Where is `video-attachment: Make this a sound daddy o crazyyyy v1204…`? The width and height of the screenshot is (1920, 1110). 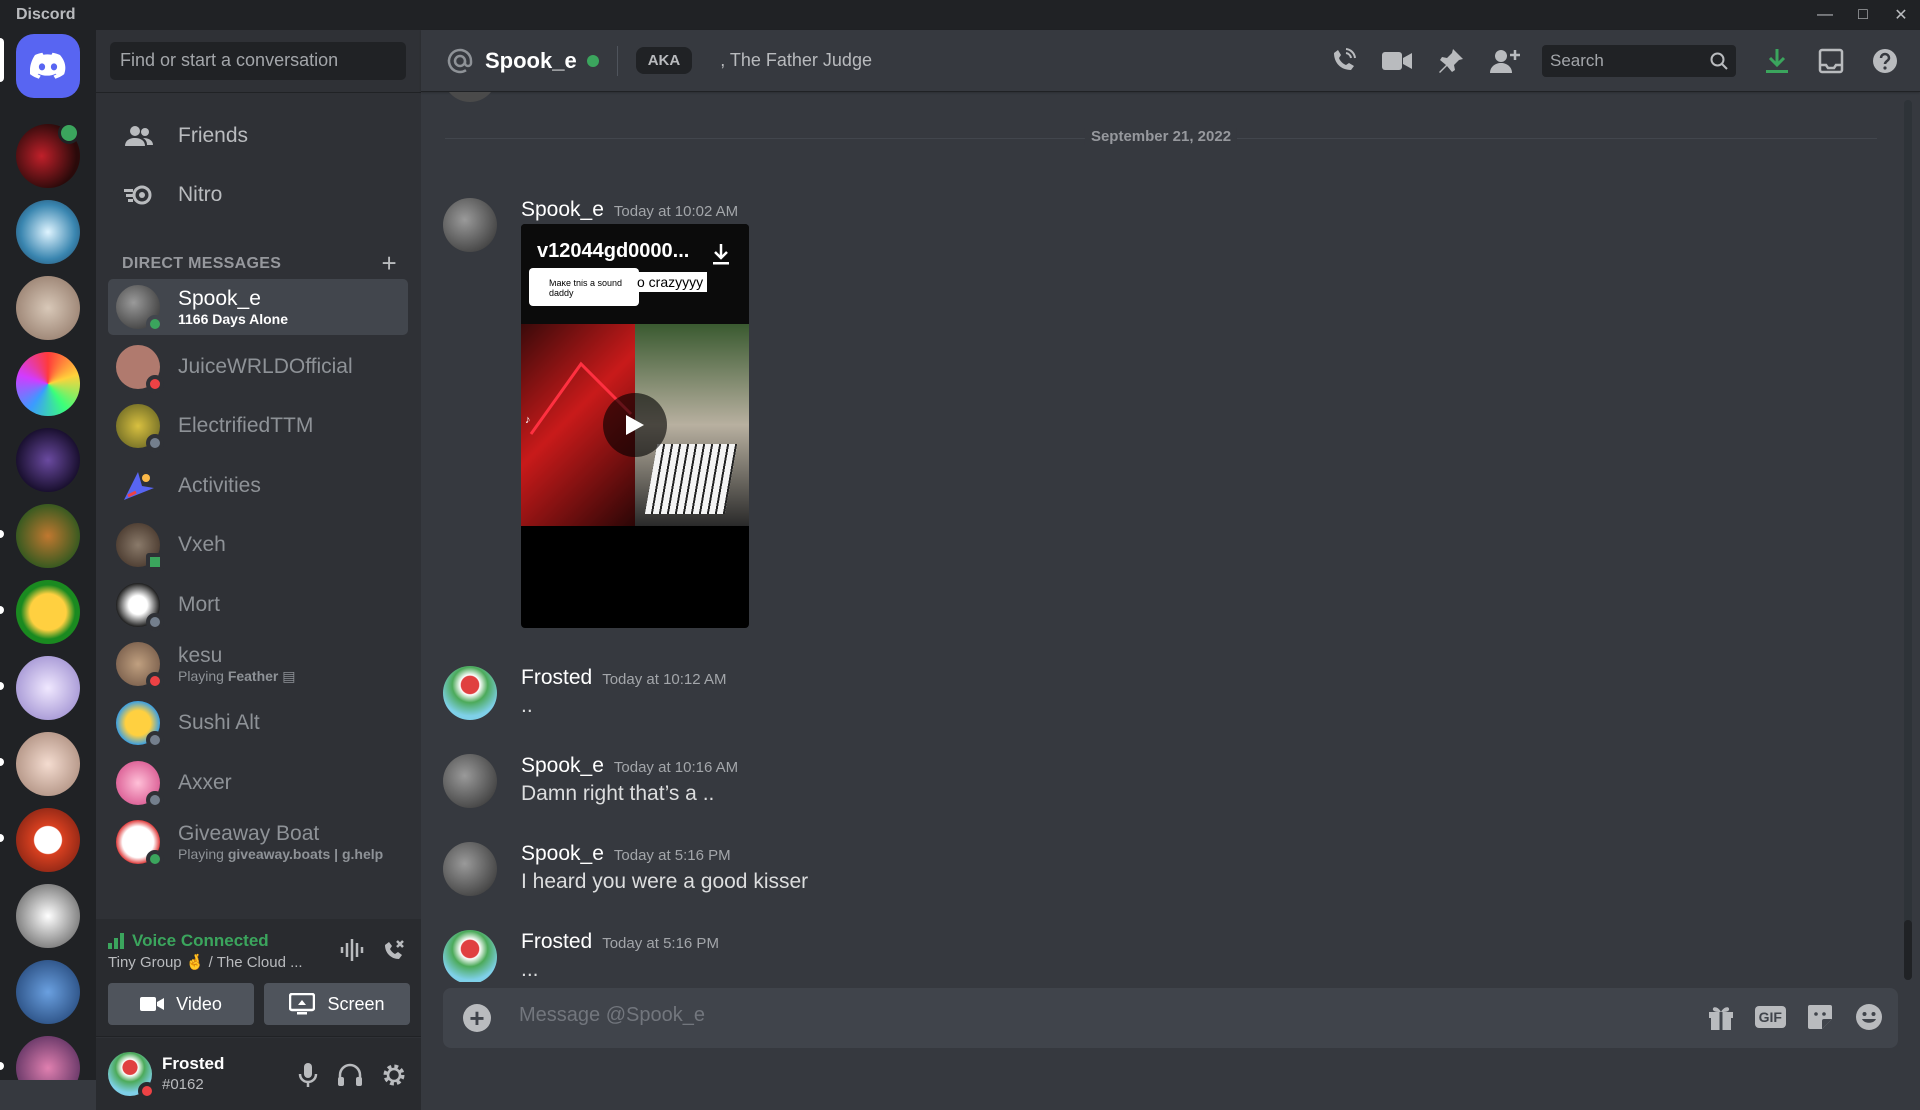
video-attachment: Make this a sound daddy o crazyyyy v1204… is located at coordinates (635, 426).